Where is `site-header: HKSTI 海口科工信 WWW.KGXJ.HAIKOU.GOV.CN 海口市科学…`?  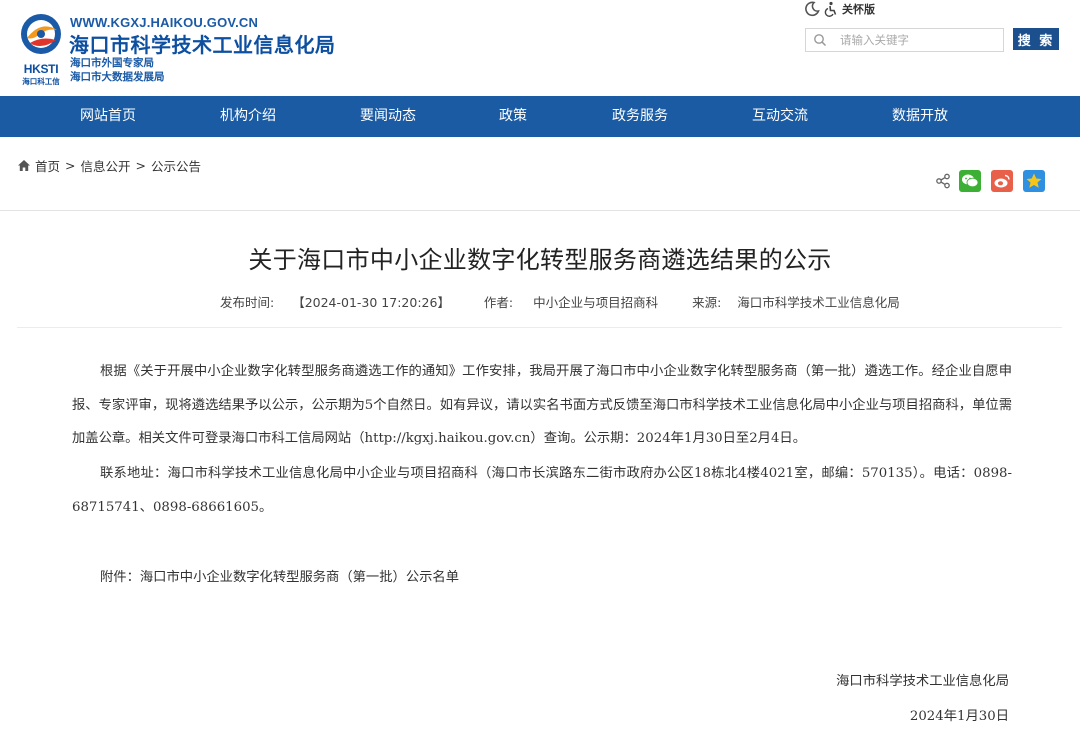 site-header: HKSTI 海口科工信 WWW.KGXJ.HAIKOU.GOV.CN 海口市科学… is located at coordinates (540, 48).